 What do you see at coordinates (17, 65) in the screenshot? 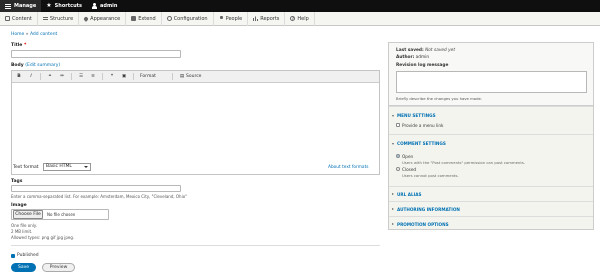
I see `body-label-text: Body` at bounding box center [17, 65].